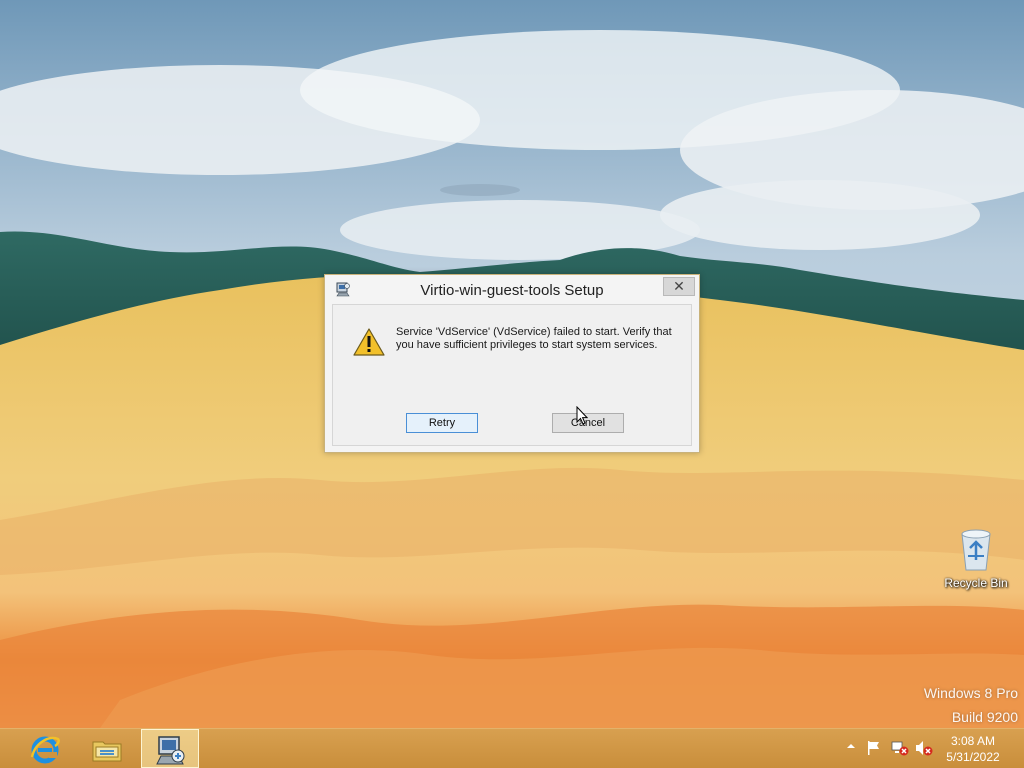  I want to click on desktop-icon-recycle-bin: Recycle Bin, so click(976, 562).